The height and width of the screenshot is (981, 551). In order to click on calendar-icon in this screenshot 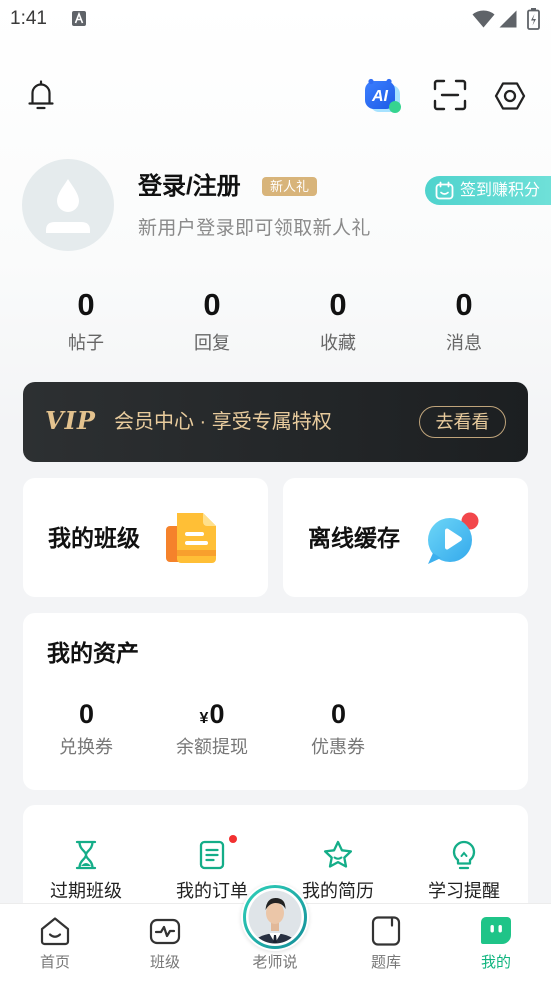, I will do `click(444, 190)`.